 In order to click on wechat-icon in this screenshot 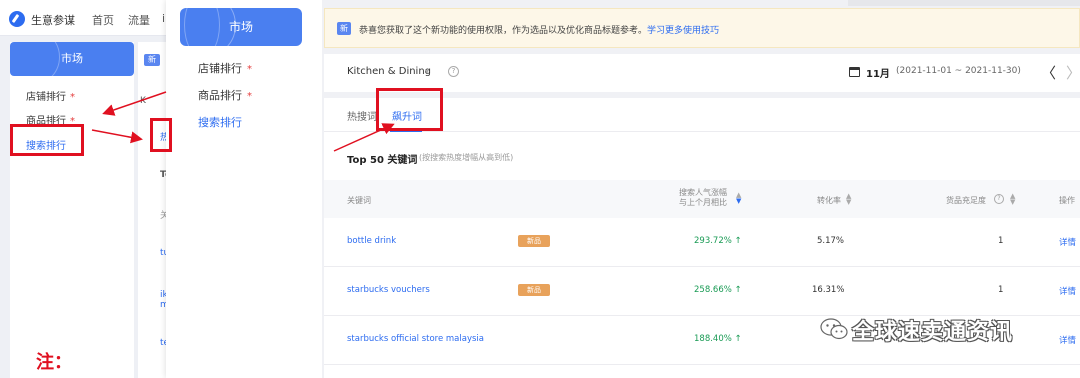, I will do `click(834, 329)`.